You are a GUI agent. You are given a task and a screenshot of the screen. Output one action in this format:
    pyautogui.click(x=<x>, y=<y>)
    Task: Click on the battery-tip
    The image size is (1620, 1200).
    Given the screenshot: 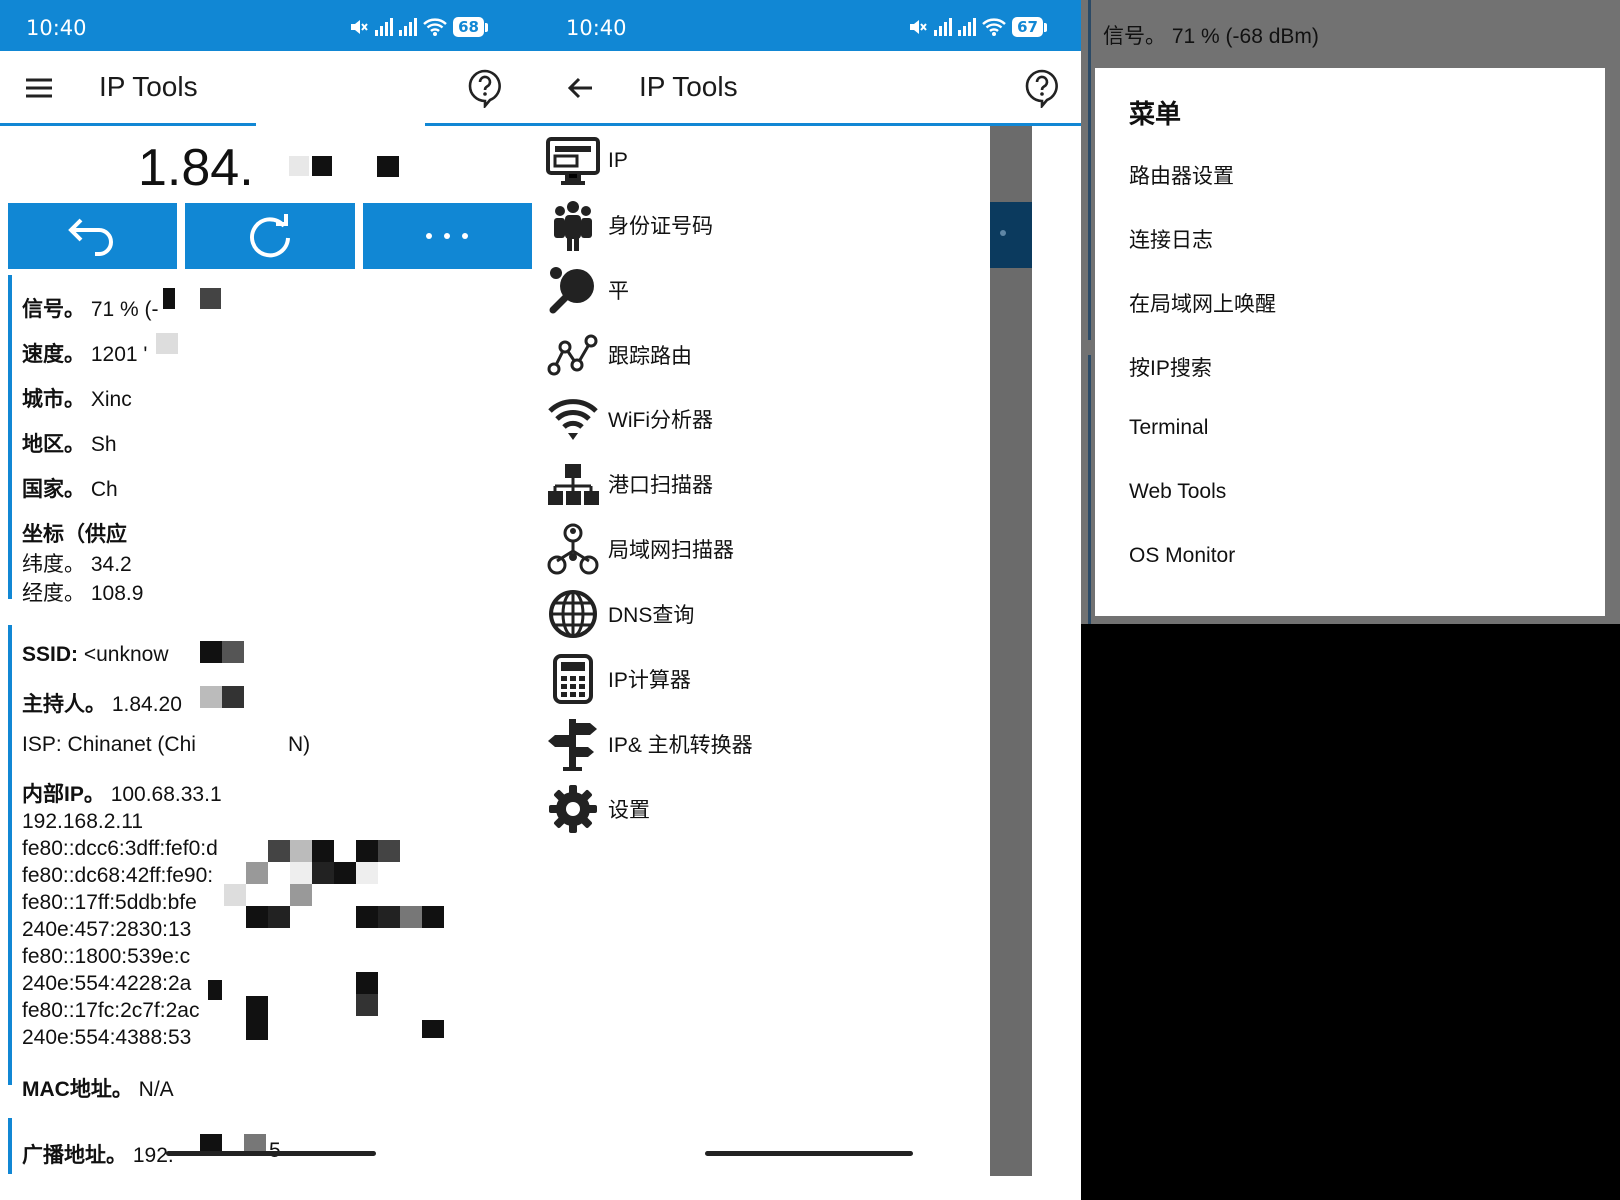 What is the action you would take?
    pyautogui.click(x=1045, y=27)
    